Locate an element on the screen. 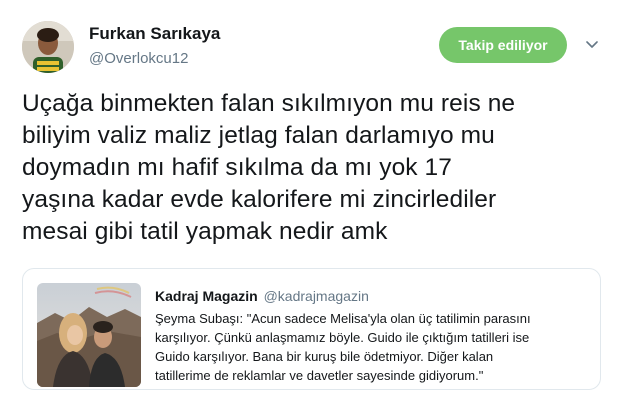  avatar-image is located at coordinates (48, 47).